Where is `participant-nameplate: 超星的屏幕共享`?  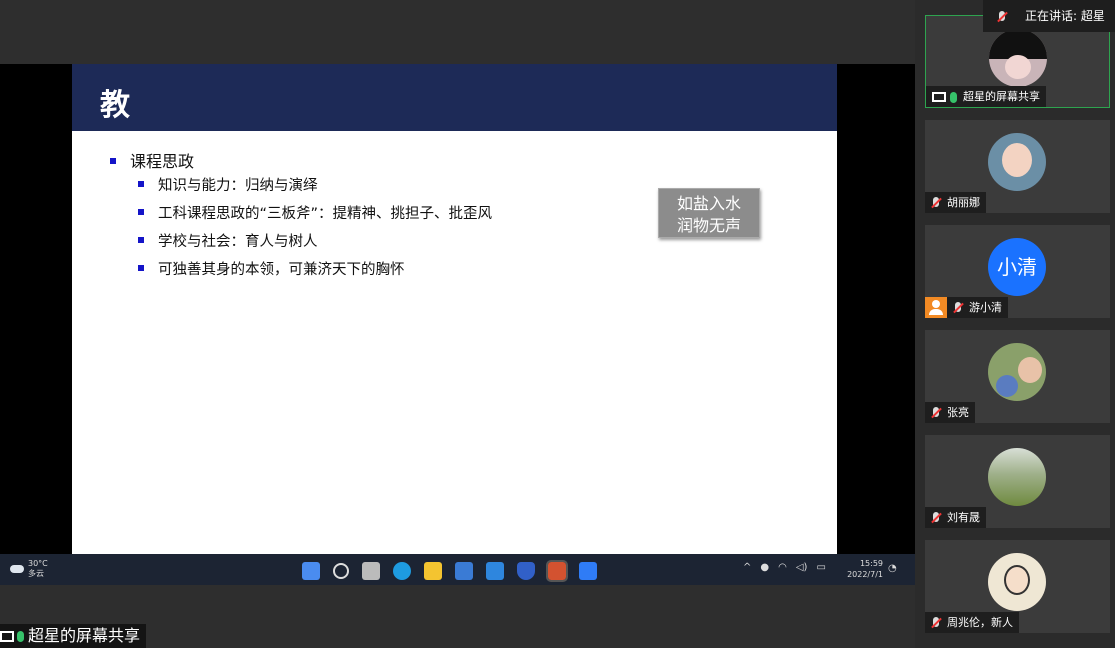 participant-nameplate: 超星的屏幕共享 is located at coordinates (986, 96).